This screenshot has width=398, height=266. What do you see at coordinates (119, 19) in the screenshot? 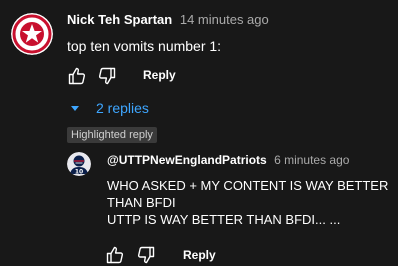
I see `author-name: Nick Teh Spartan` at bounding box center [119, 19].